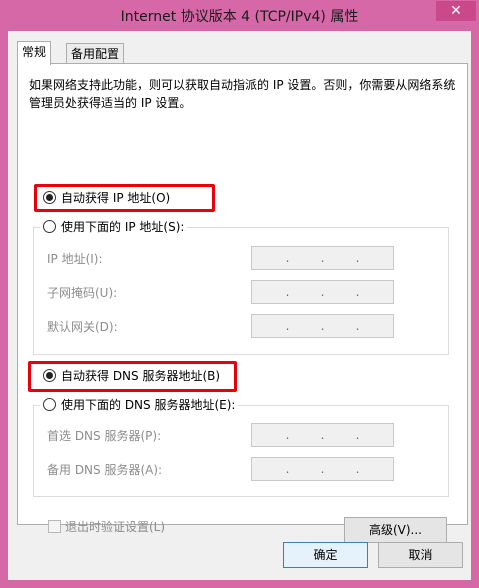  What do you see at coordinates (75, 259) in the screenshot?
I see `ip-address-label: IP 地址(I):` at bounding box center [75, 259].